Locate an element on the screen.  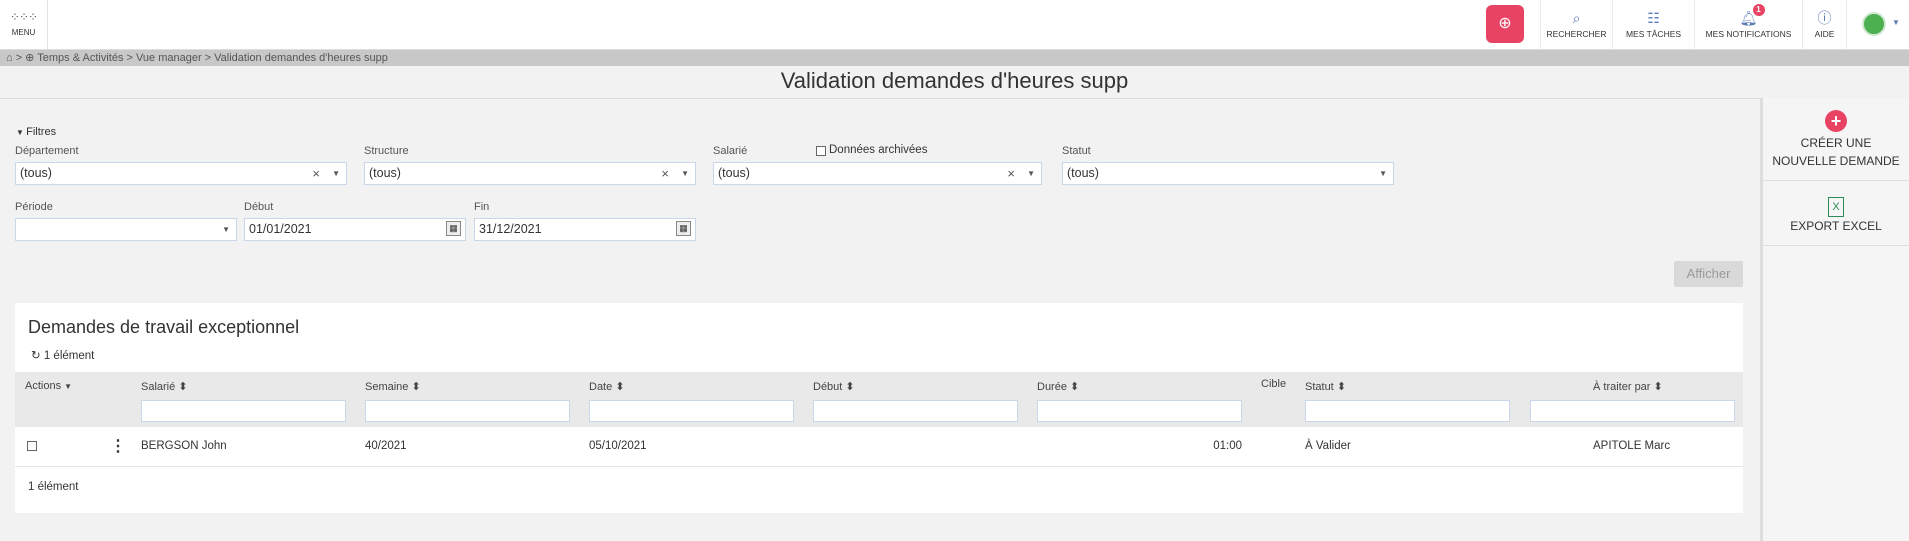
tasks-button: ☷ MES TÂCHES is located at coordinates (1653, 25).